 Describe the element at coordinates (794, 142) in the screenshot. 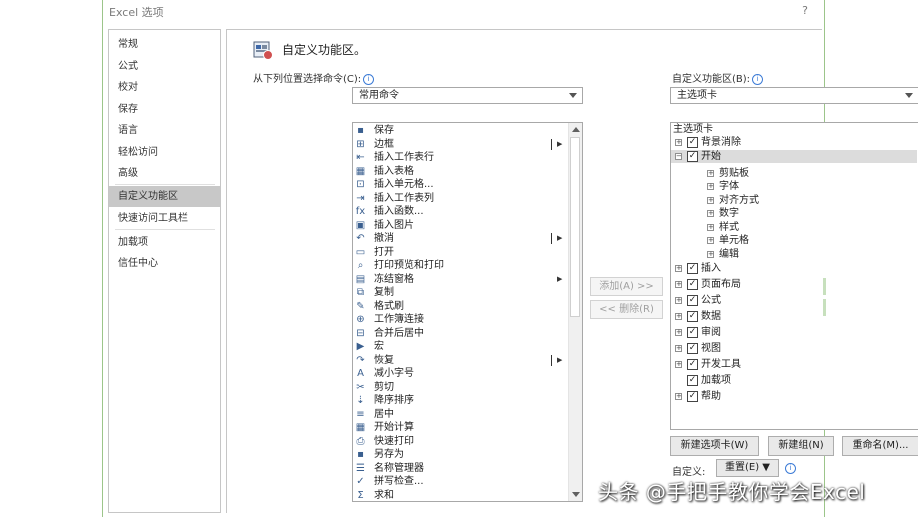

I see `ribbon-tree-node: + ✓ 背景消除` at that location.